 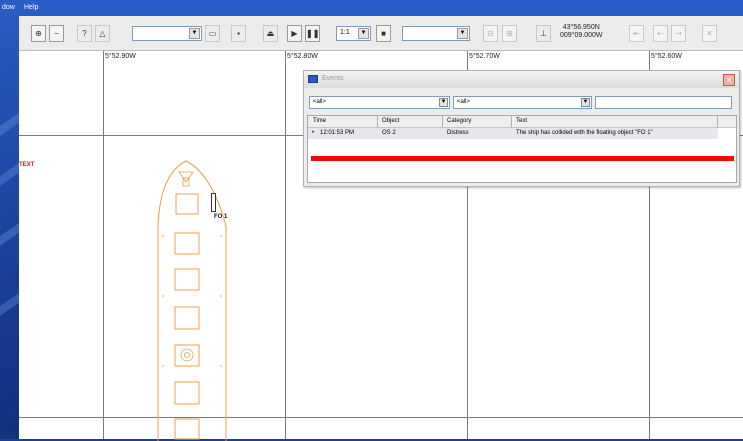 I want to click on ship-outline, so click(x=194, y=298).